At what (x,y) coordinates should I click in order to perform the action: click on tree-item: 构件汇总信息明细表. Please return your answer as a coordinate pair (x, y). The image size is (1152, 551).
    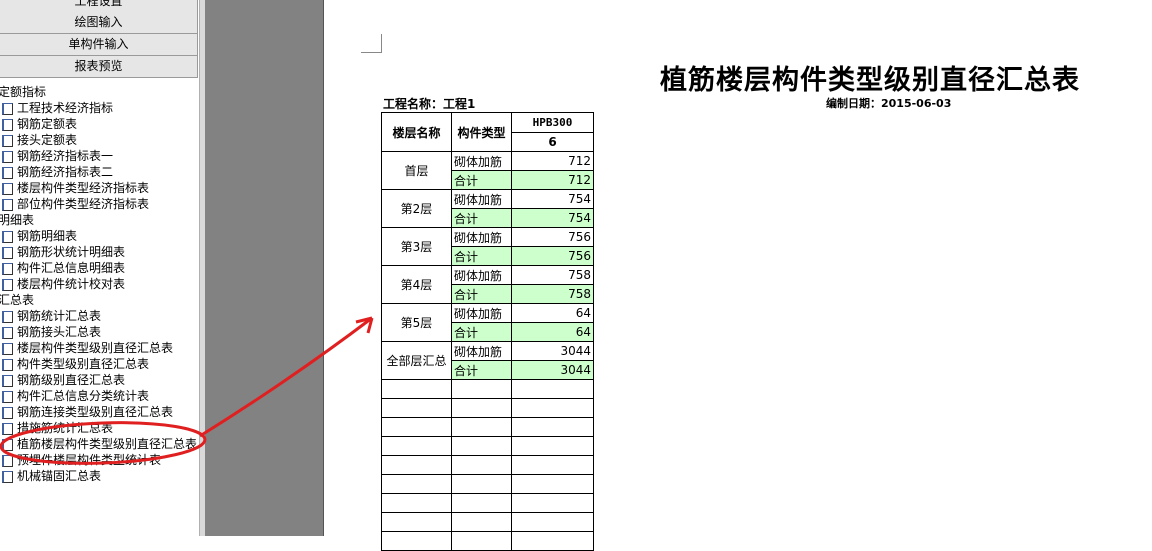
    Looking at the image, I should click on (99, 268).